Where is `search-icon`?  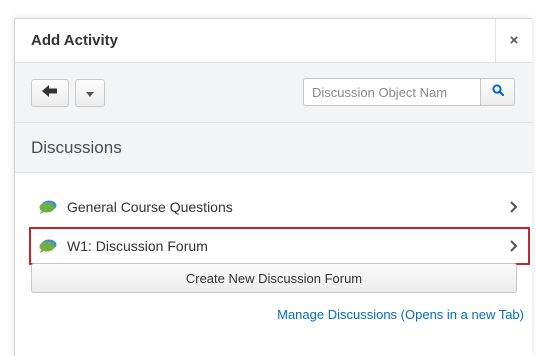 search-icon is located at coordinates (497, 92).